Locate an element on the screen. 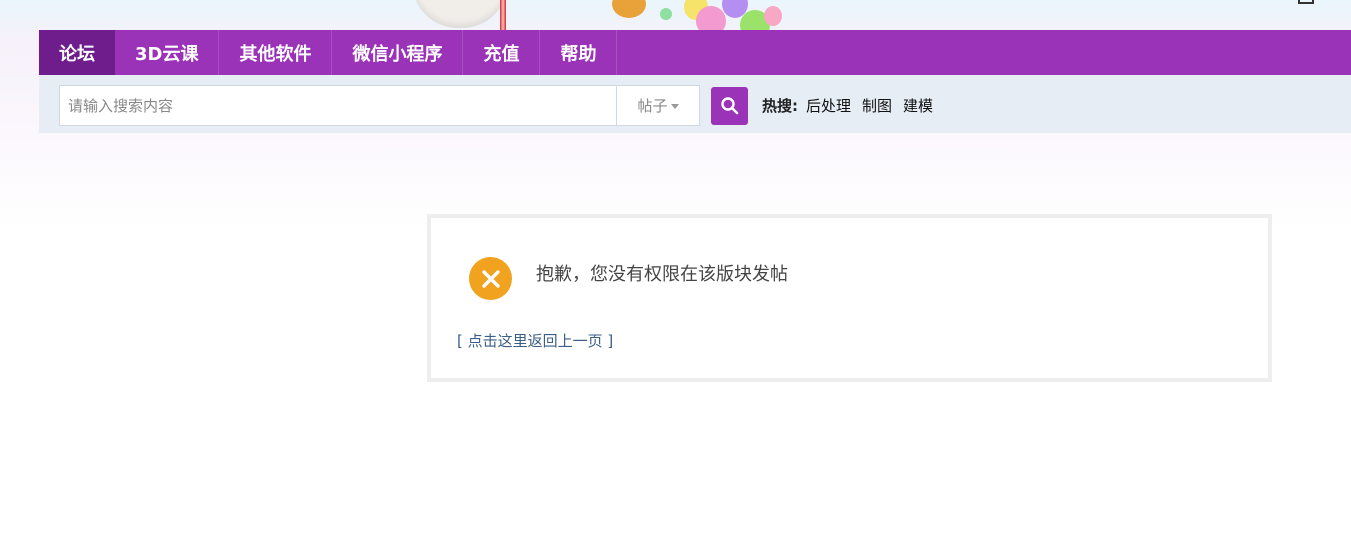 The height and width of the screenshot is (537, 1351). chevron-down-icon is located at coordinates (674, 106).